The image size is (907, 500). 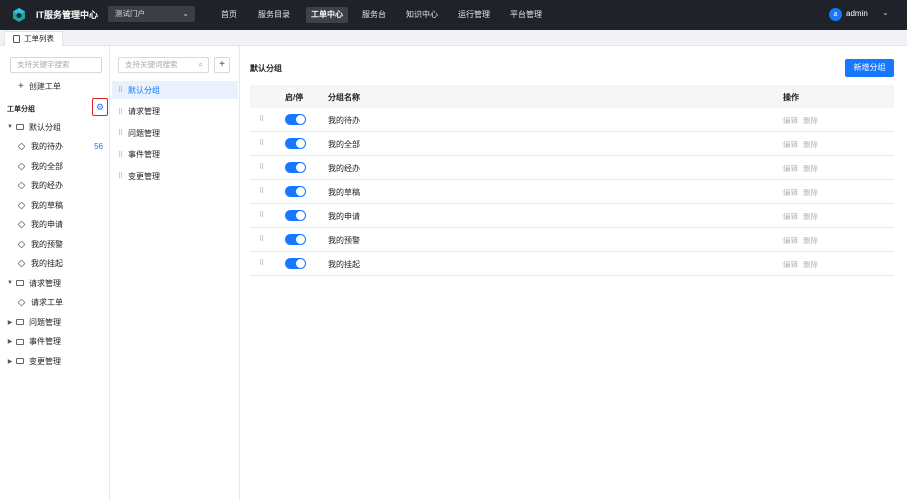 I want to click on nav-operations: 运行管理, so click(x=474, y=15).